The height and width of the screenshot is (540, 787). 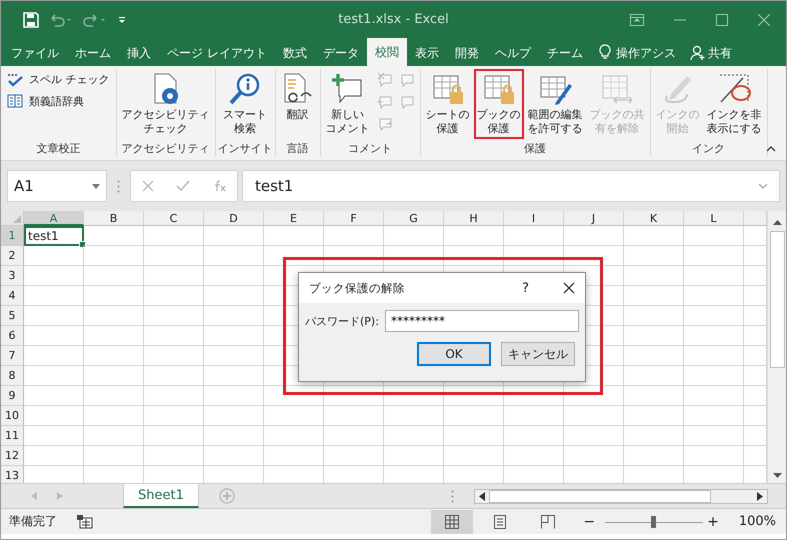 What do you see at coordinates (12, 356) in the screenshot?
I see `row-header: 7` at bounding box center [12, 356].